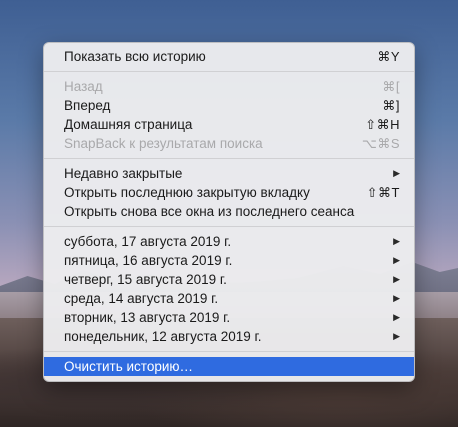  I want to click on menu-item-shortcut: ⇧⌘H, so click(382, 124).